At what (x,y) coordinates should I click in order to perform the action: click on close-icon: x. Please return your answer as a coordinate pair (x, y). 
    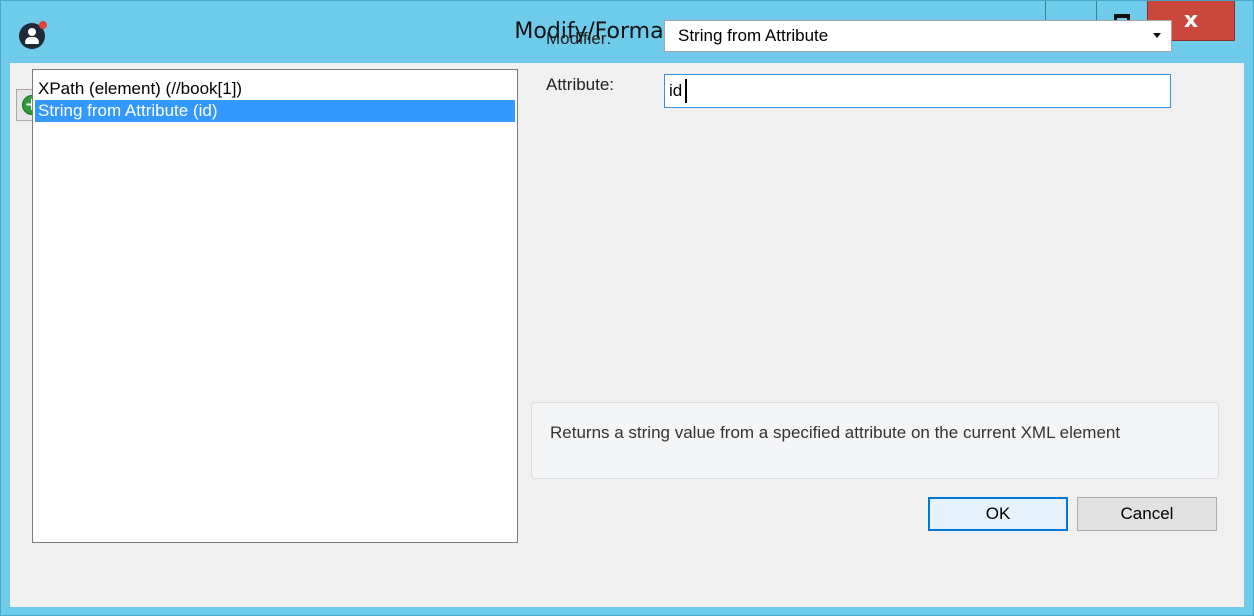
    Looking at the image, I should click on (1191, 20).